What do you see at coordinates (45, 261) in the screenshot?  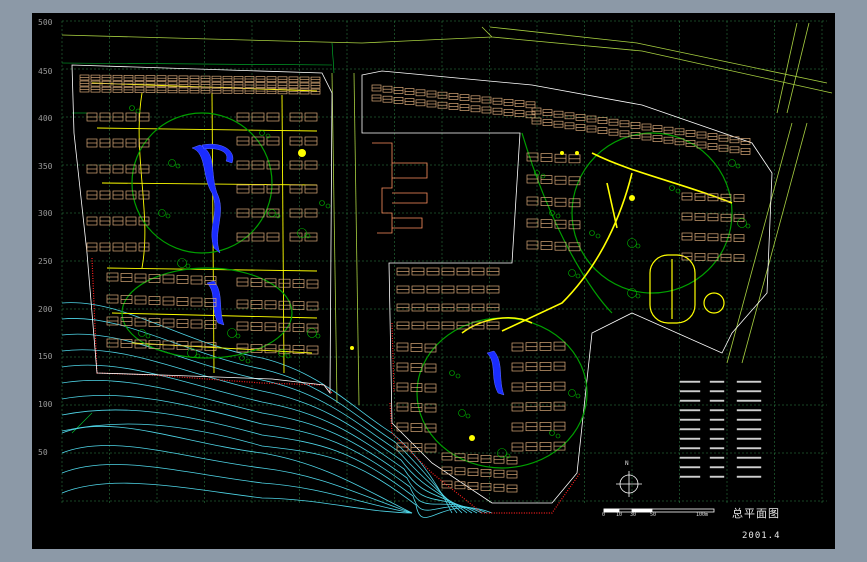 I see `y-axis-label: 250` at bounding box center [45, 261].